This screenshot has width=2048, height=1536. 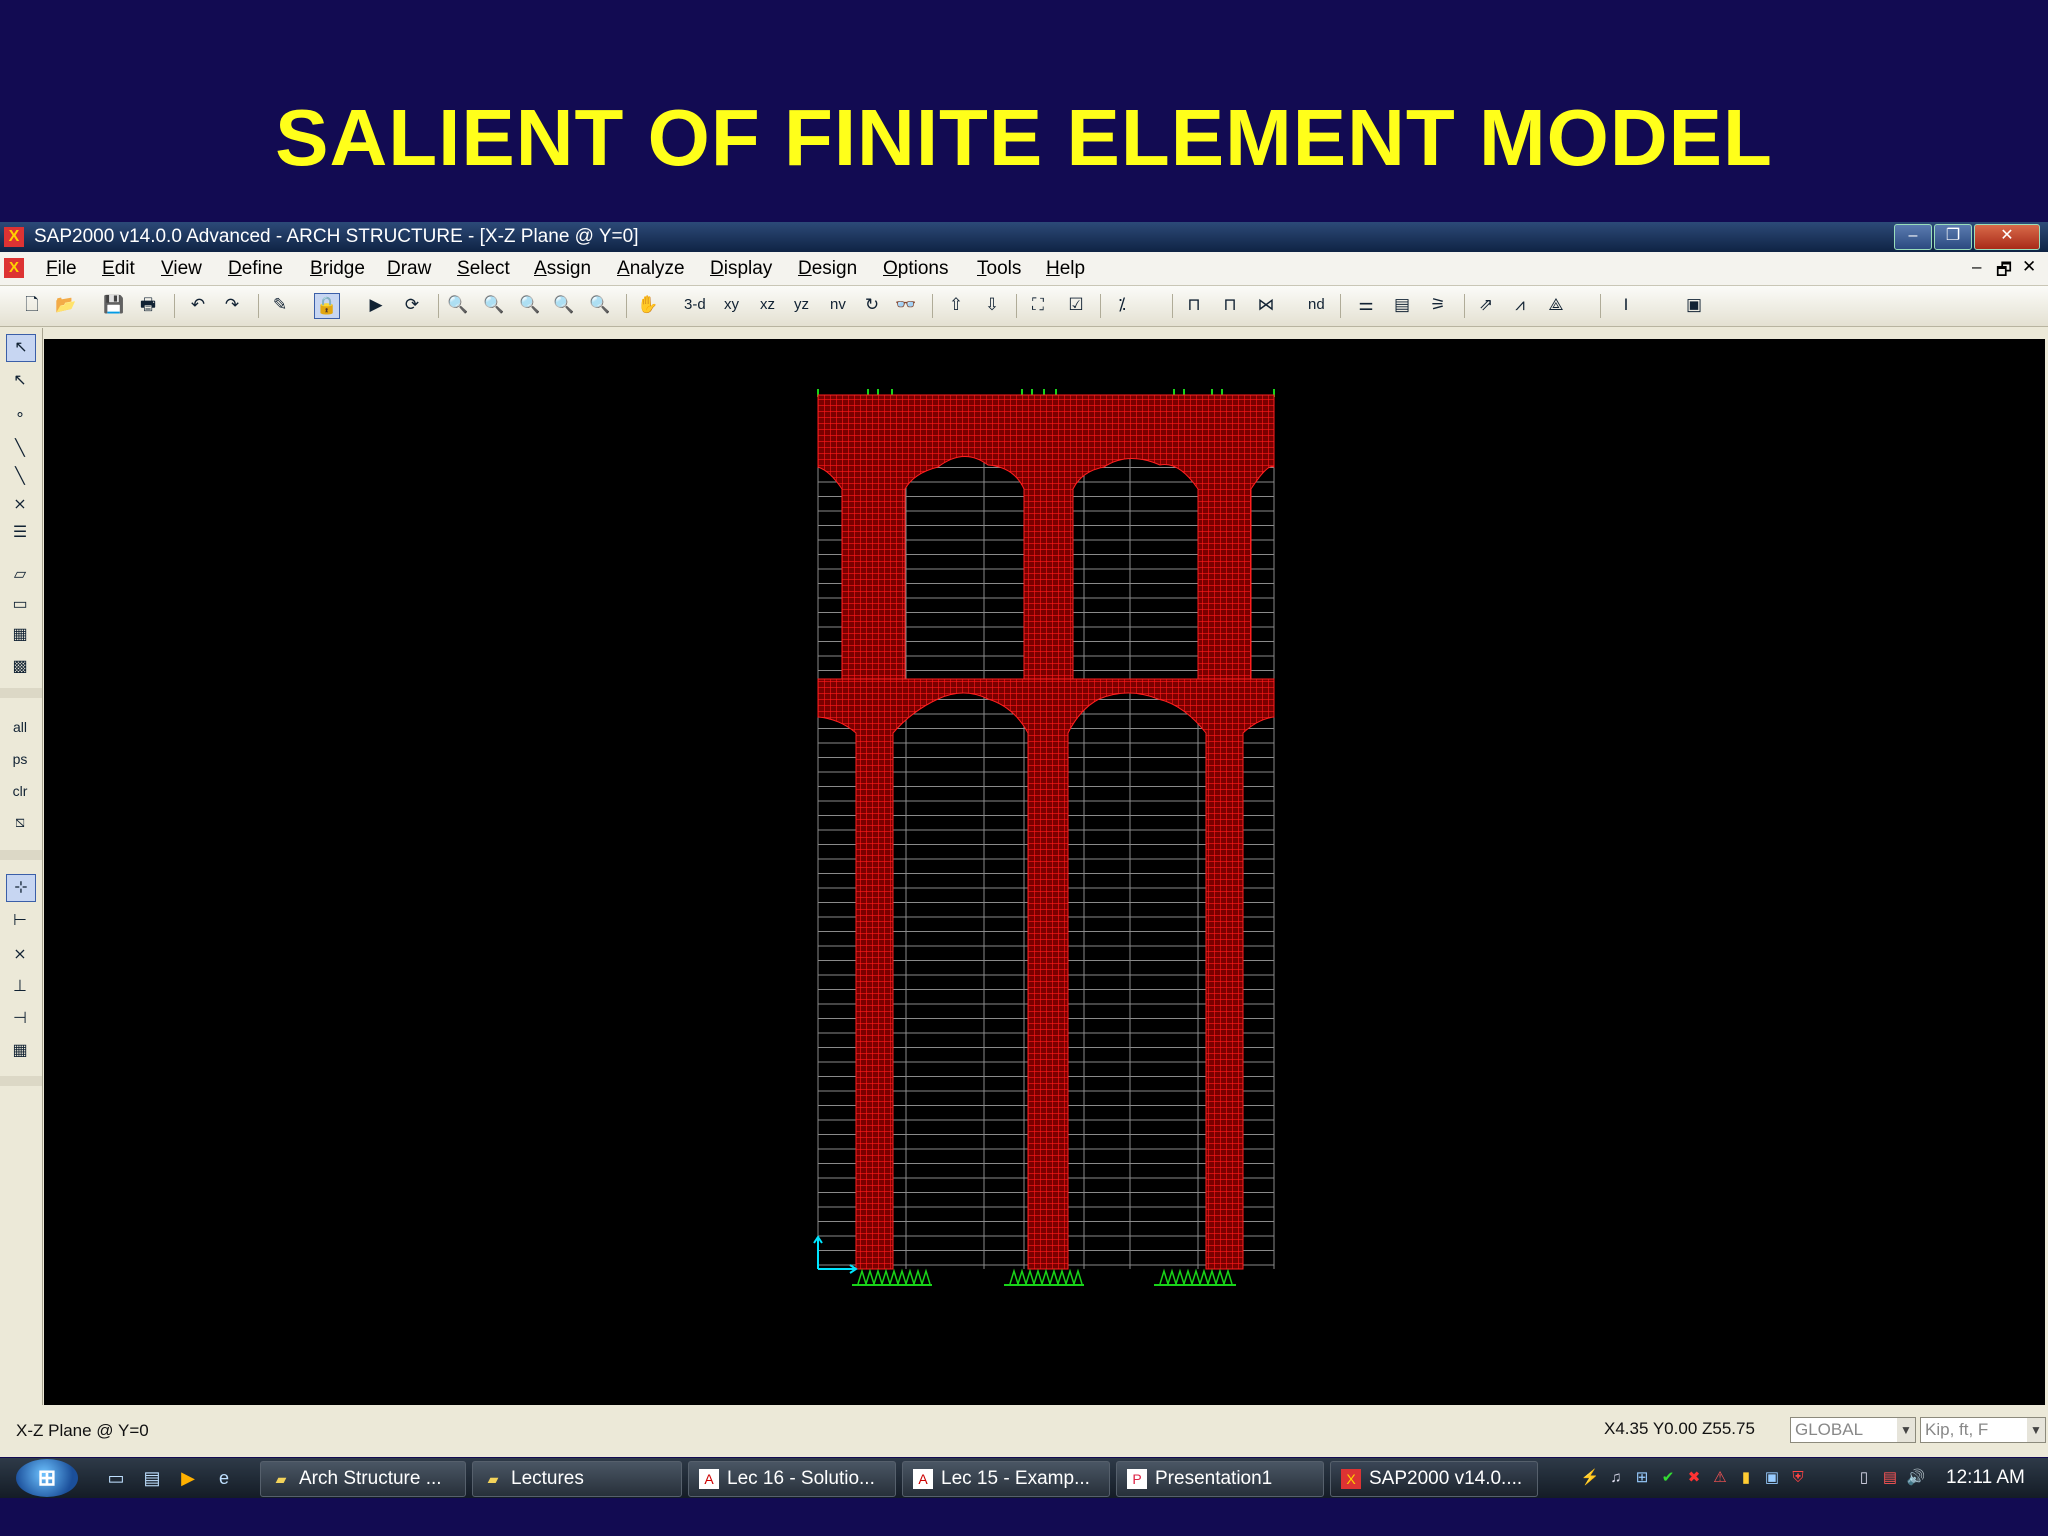 I want to click on zoom-window-icon: 🔍, so click(x=458, y=305).